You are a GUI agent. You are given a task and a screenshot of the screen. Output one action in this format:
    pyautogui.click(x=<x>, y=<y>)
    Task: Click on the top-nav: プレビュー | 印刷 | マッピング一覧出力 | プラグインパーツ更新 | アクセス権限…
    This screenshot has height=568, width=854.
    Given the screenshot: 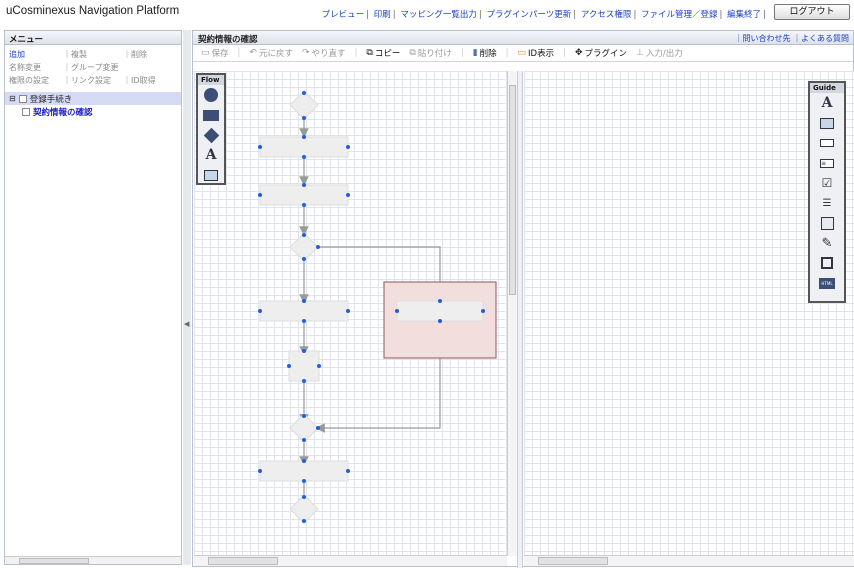 What is the action you would take?
    pyautogui.click(x=543, y=15)
    